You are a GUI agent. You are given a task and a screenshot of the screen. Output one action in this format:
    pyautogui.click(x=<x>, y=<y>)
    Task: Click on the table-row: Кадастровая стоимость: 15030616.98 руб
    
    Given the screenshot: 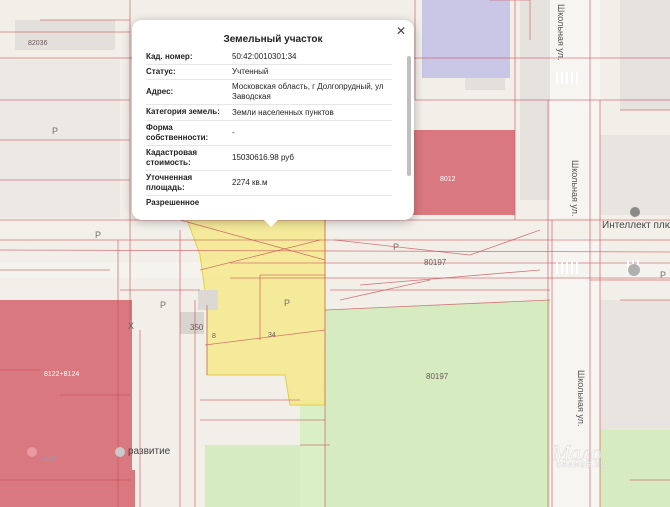 What is the action you would take?
    pyautogui.click(x=269, y=158)
    